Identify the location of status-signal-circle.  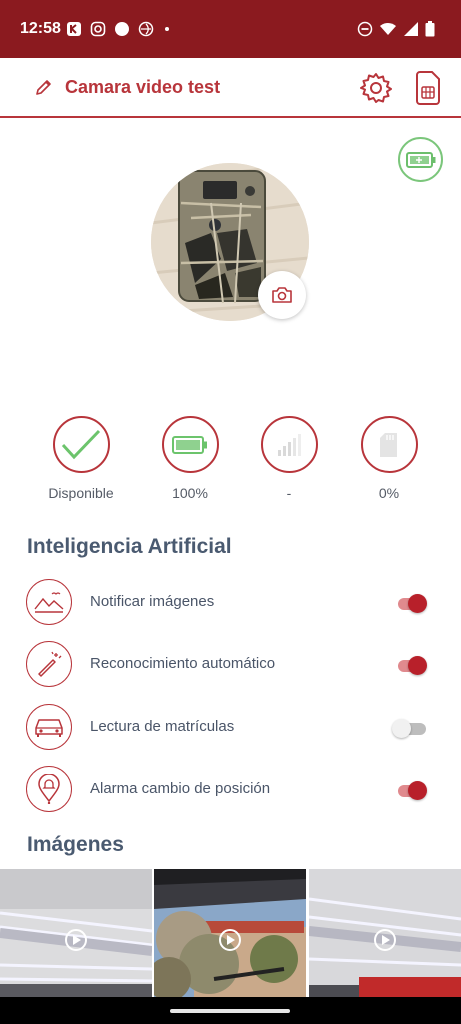
(289, 444).